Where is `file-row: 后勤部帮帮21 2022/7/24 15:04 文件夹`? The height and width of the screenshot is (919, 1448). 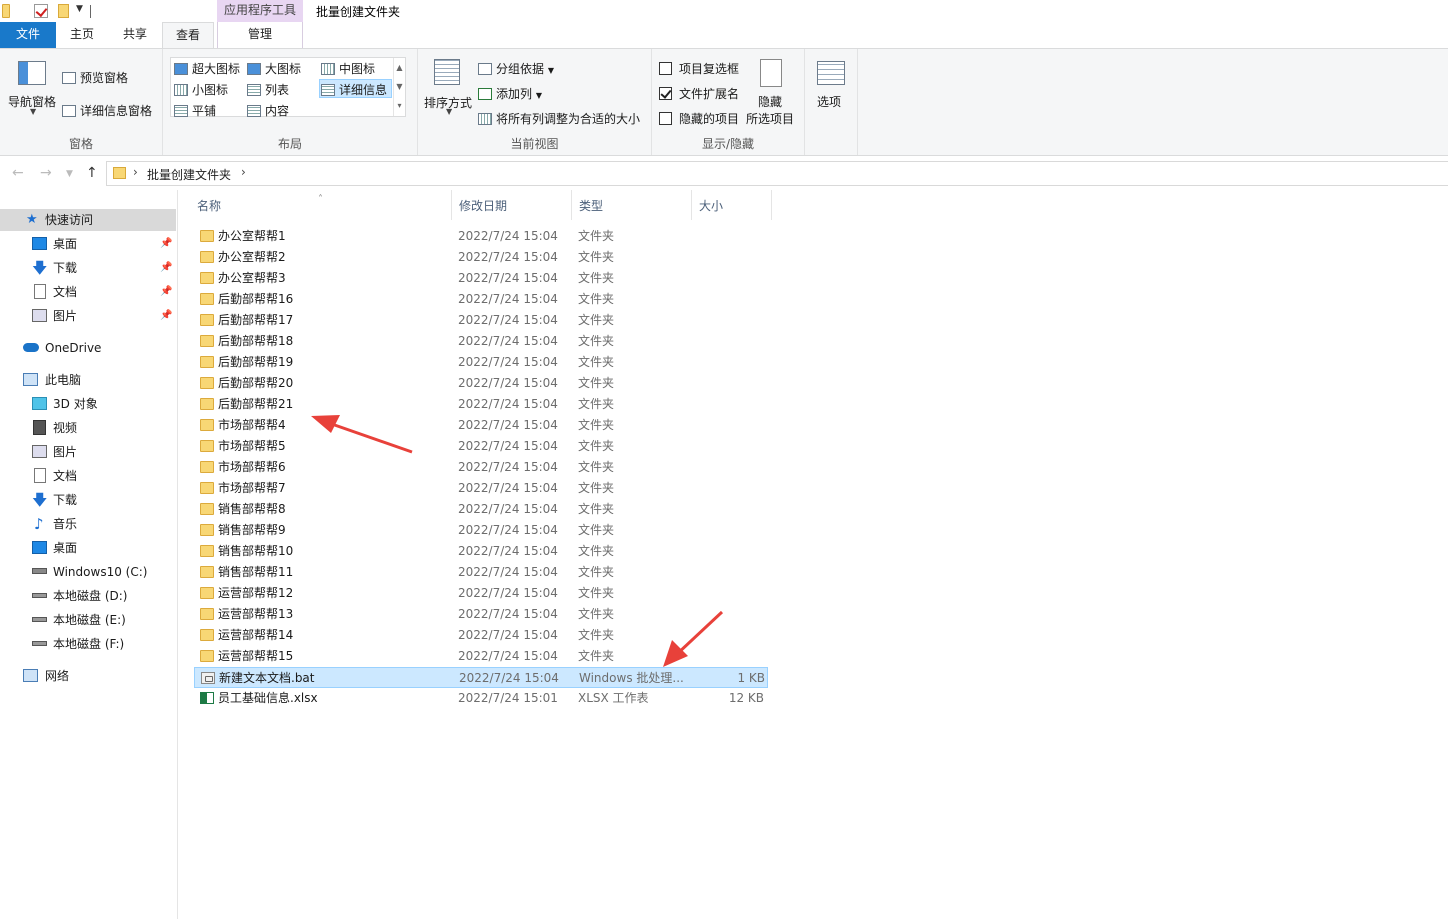 file-row: 后勤部帮帮21 2022/7/24 15:04 文件夹 is located at coordinates (481, 404).